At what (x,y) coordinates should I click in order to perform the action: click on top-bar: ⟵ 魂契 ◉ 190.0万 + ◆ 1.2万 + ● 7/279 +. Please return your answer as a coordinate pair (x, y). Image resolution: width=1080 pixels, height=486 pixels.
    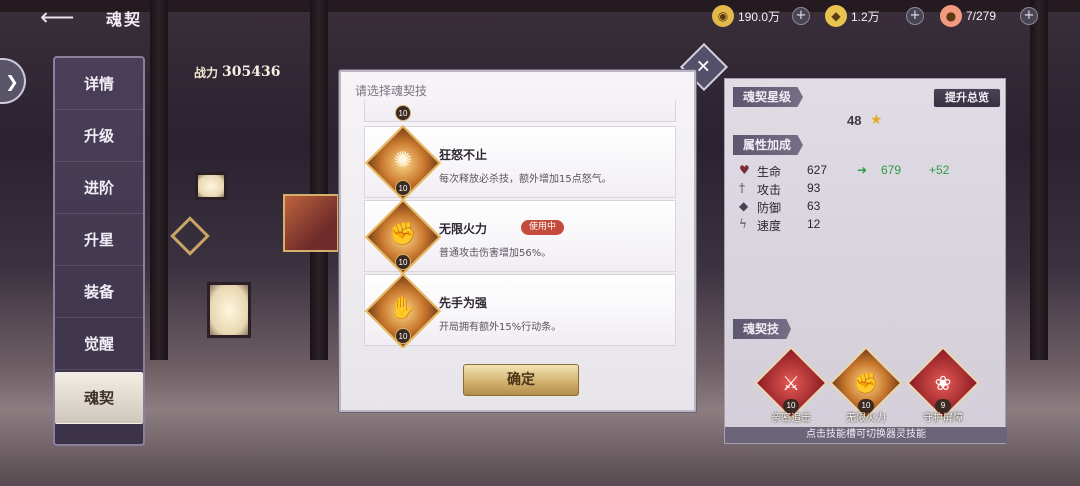
    Looking at the image, I should click on (540, 16).